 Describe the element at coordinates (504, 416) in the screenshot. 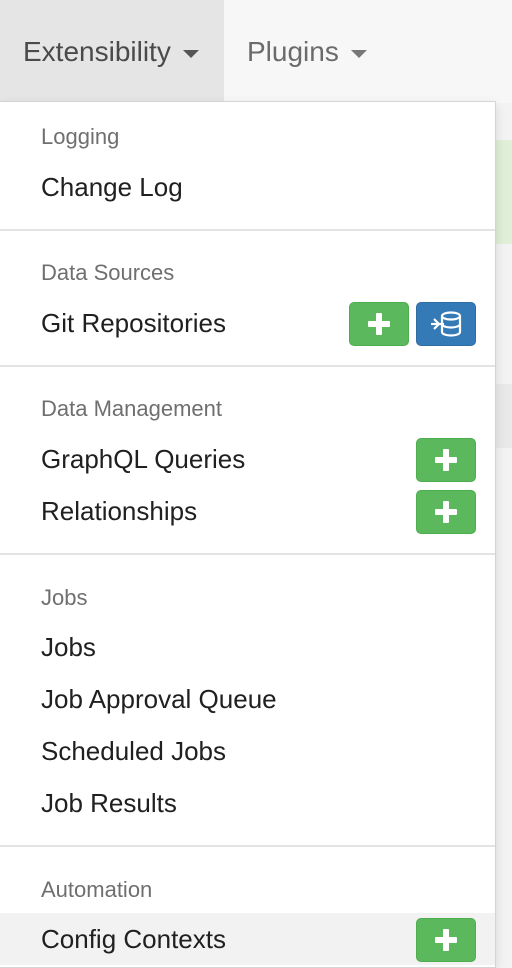

I see `background-panel` at that location.